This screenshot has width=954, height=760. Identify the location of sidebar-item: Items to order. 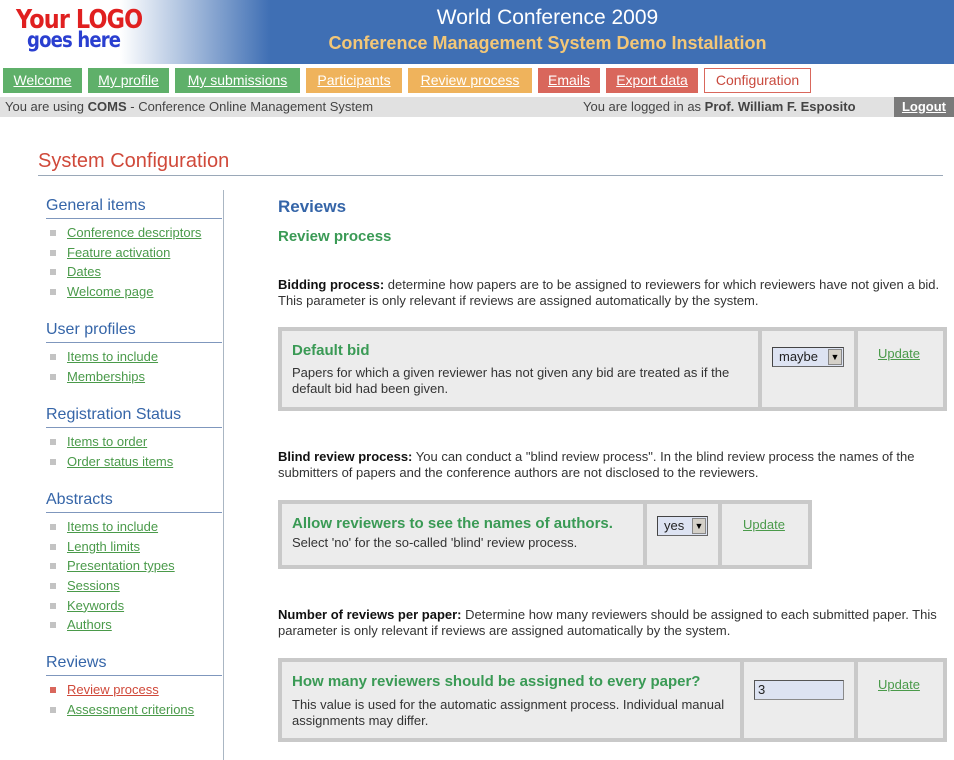
(134, 442).